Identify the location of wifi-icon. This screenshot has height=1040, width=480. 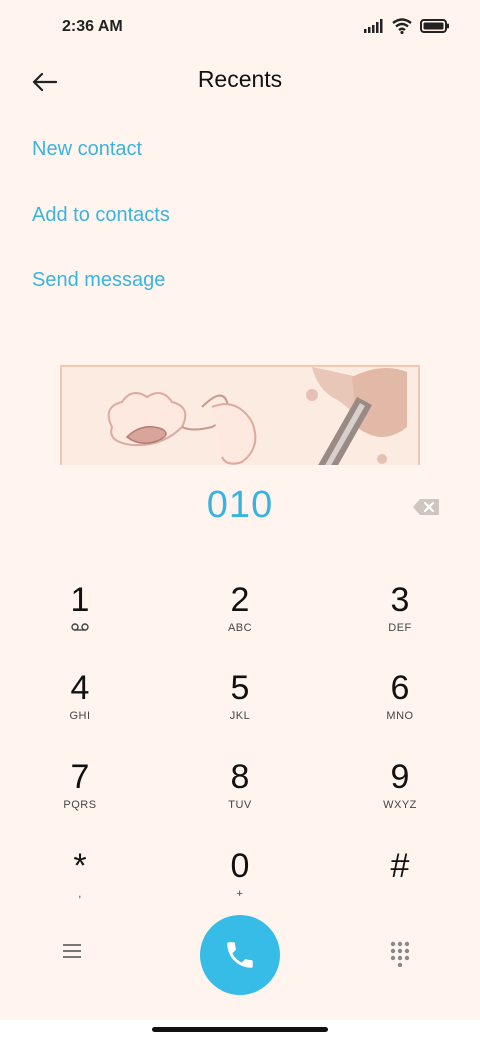
(402, 26).